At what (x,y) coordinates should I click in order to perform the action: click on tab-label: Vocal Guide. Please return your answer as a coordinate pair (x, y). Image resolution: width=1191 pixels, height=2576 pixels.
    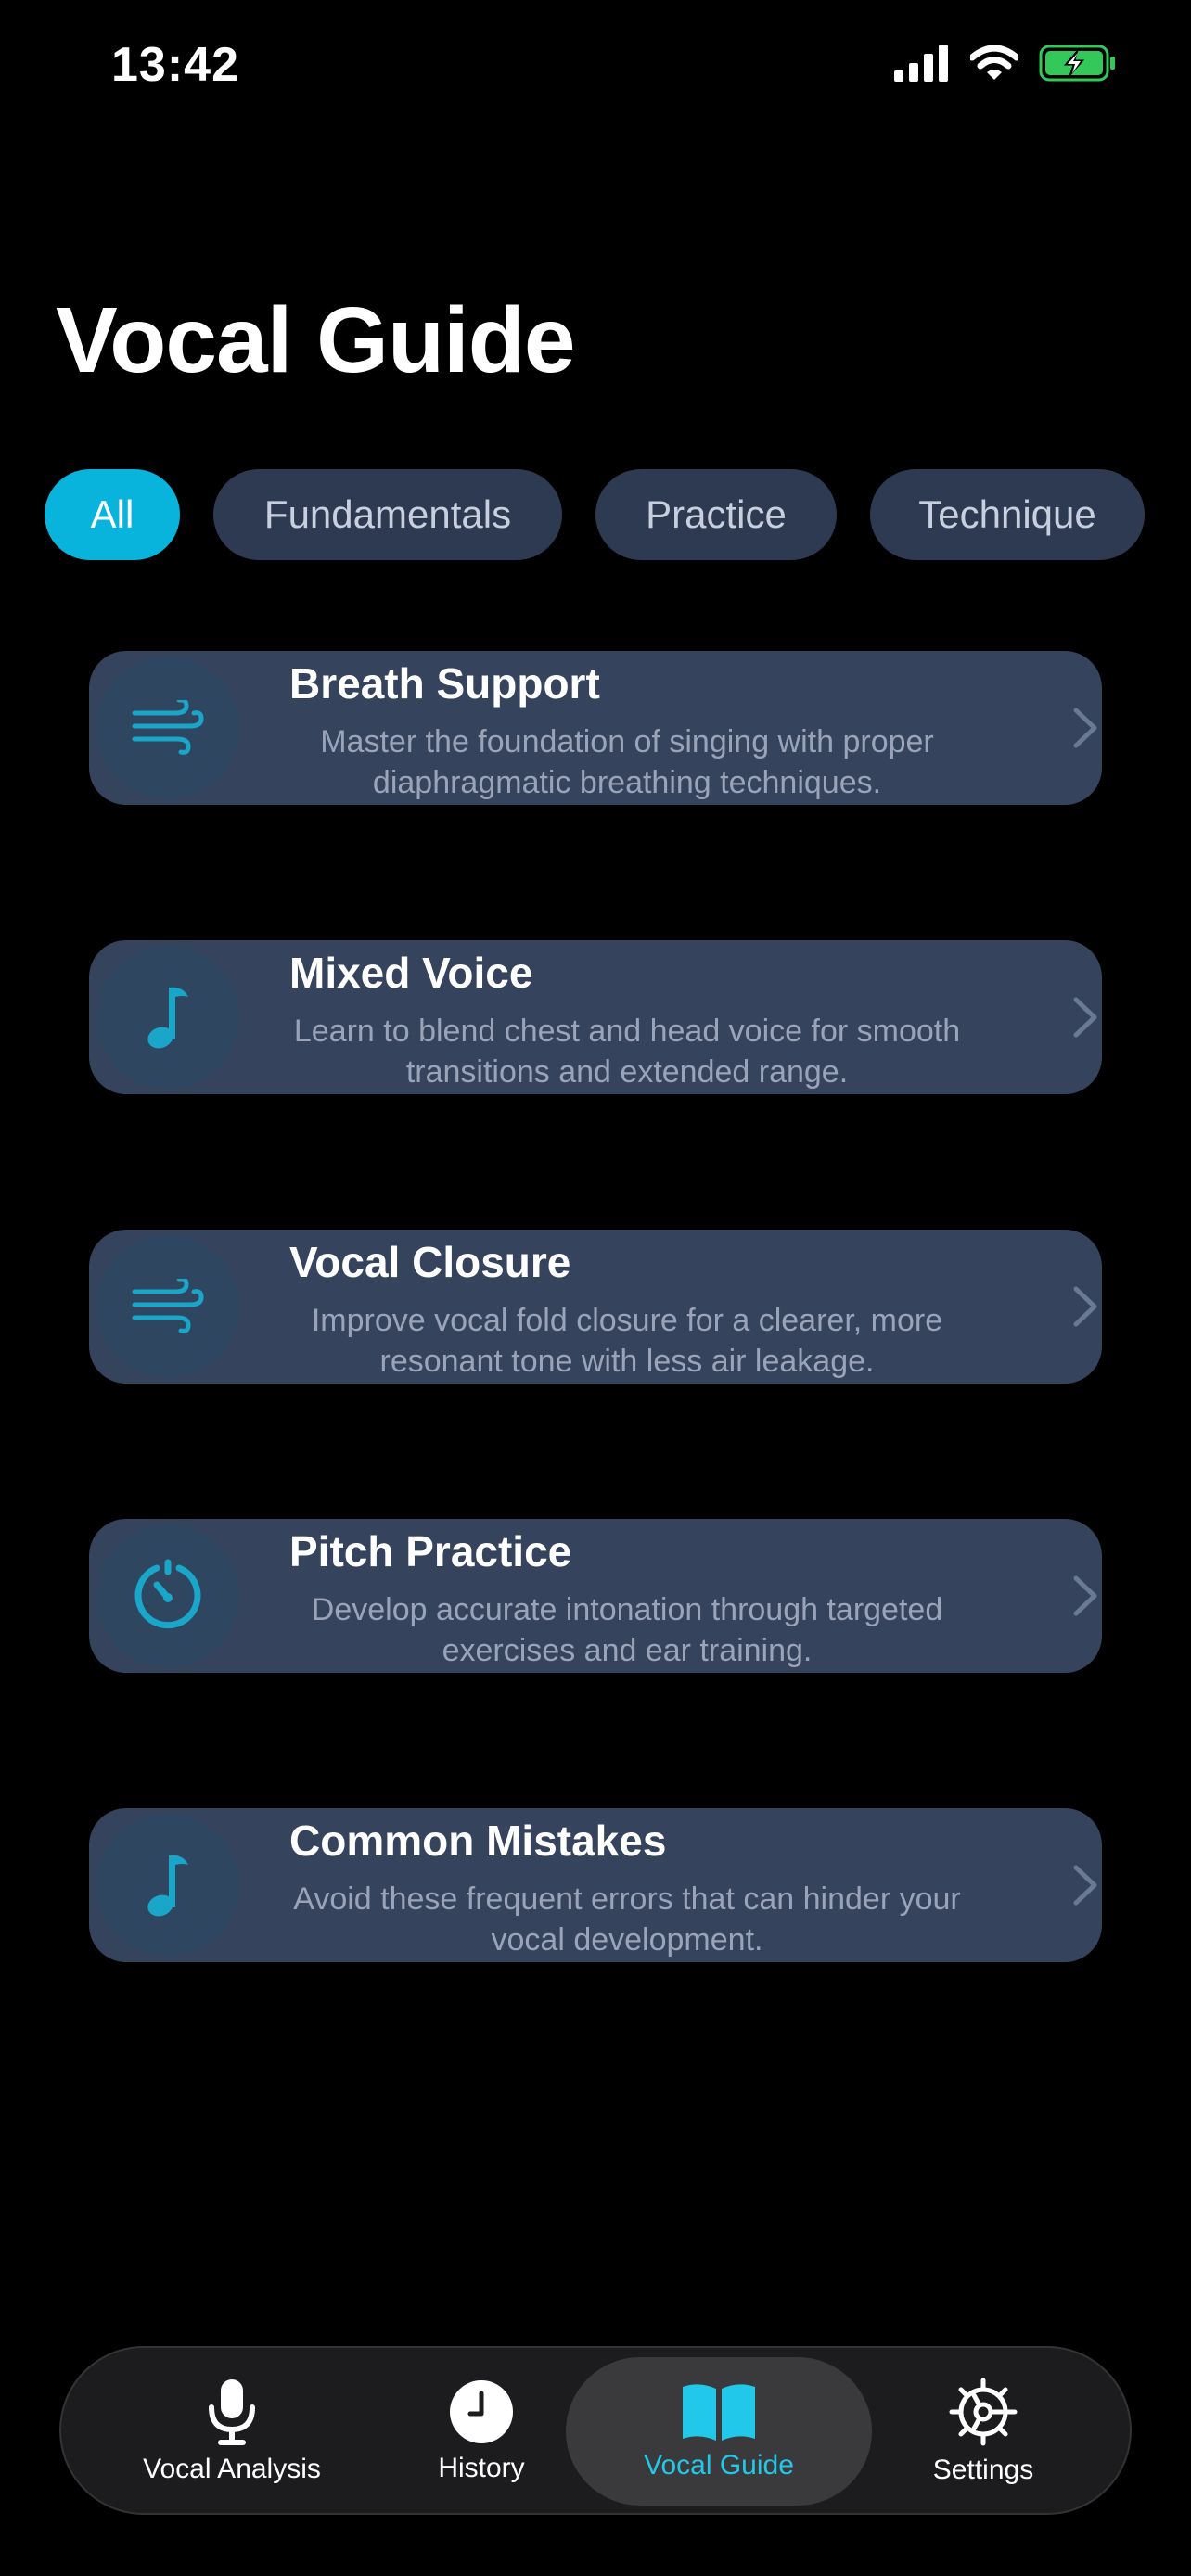
    Looking at the image, I should click on (719, 2465).